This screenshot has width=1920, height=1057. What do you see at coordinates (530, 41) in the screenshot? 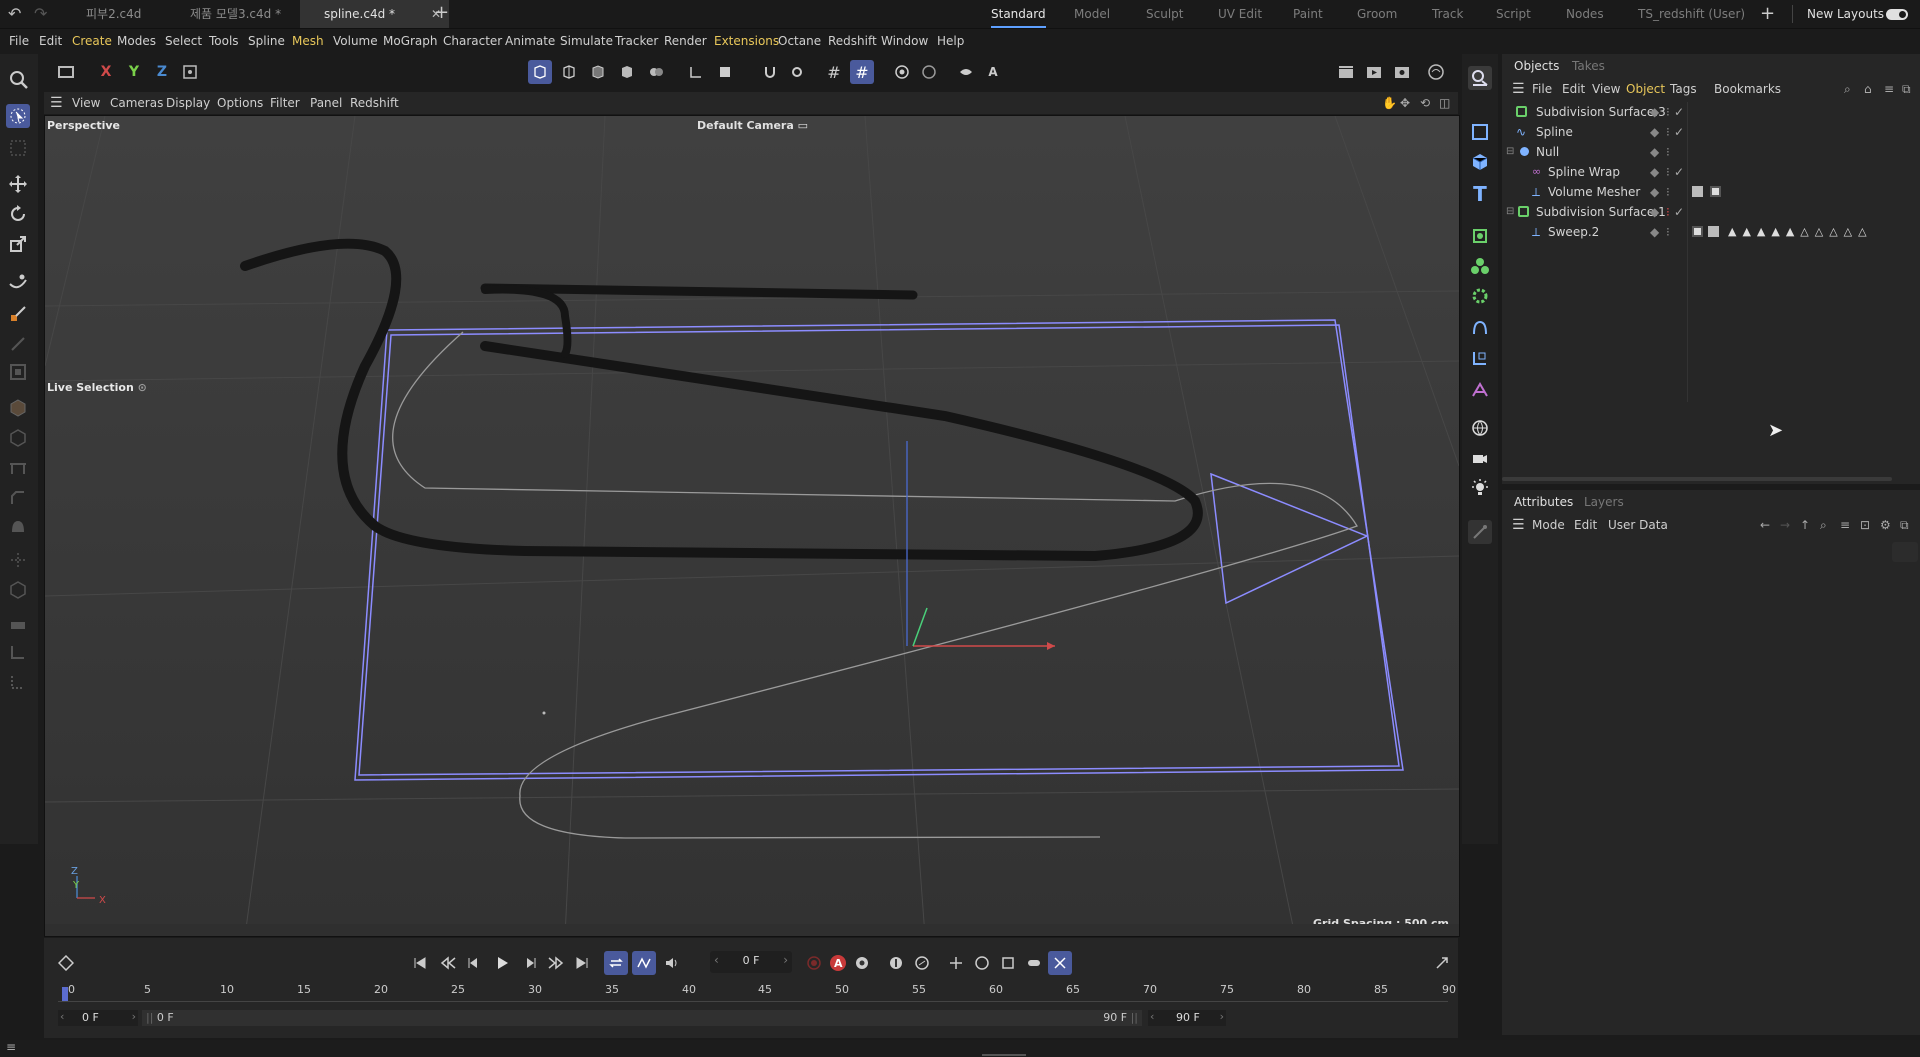
I see `menu-animate: Animate` at bounding box center [530, 41].